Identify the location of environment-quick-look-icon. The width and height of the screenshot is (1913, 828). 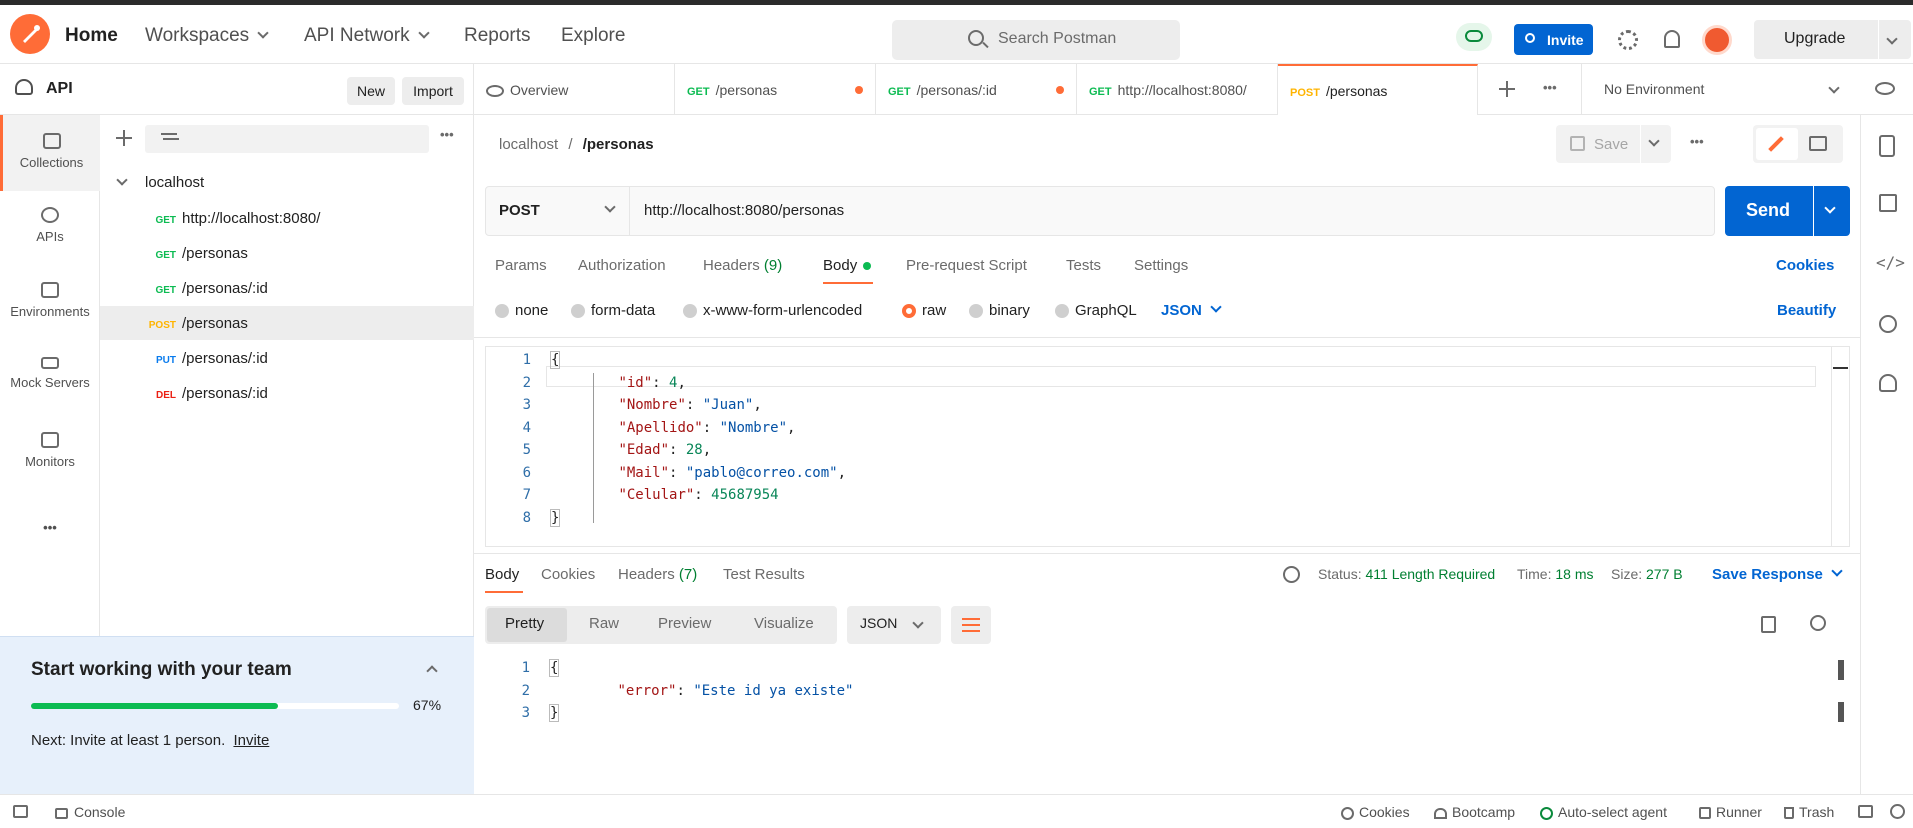
(1885, 88).